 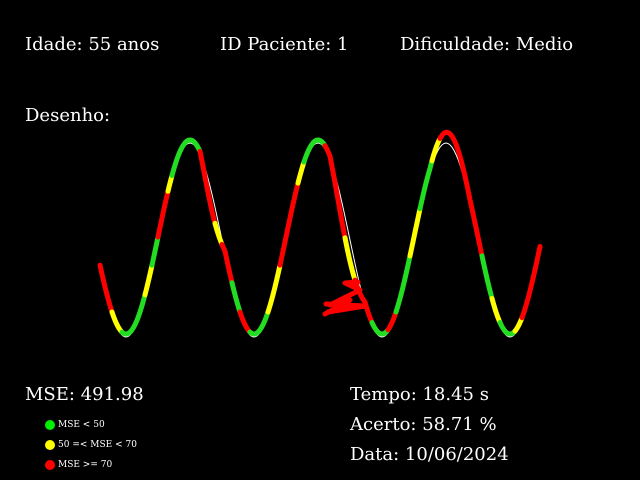 I want to click on legend-dot-good, so click(x=50, y=425).